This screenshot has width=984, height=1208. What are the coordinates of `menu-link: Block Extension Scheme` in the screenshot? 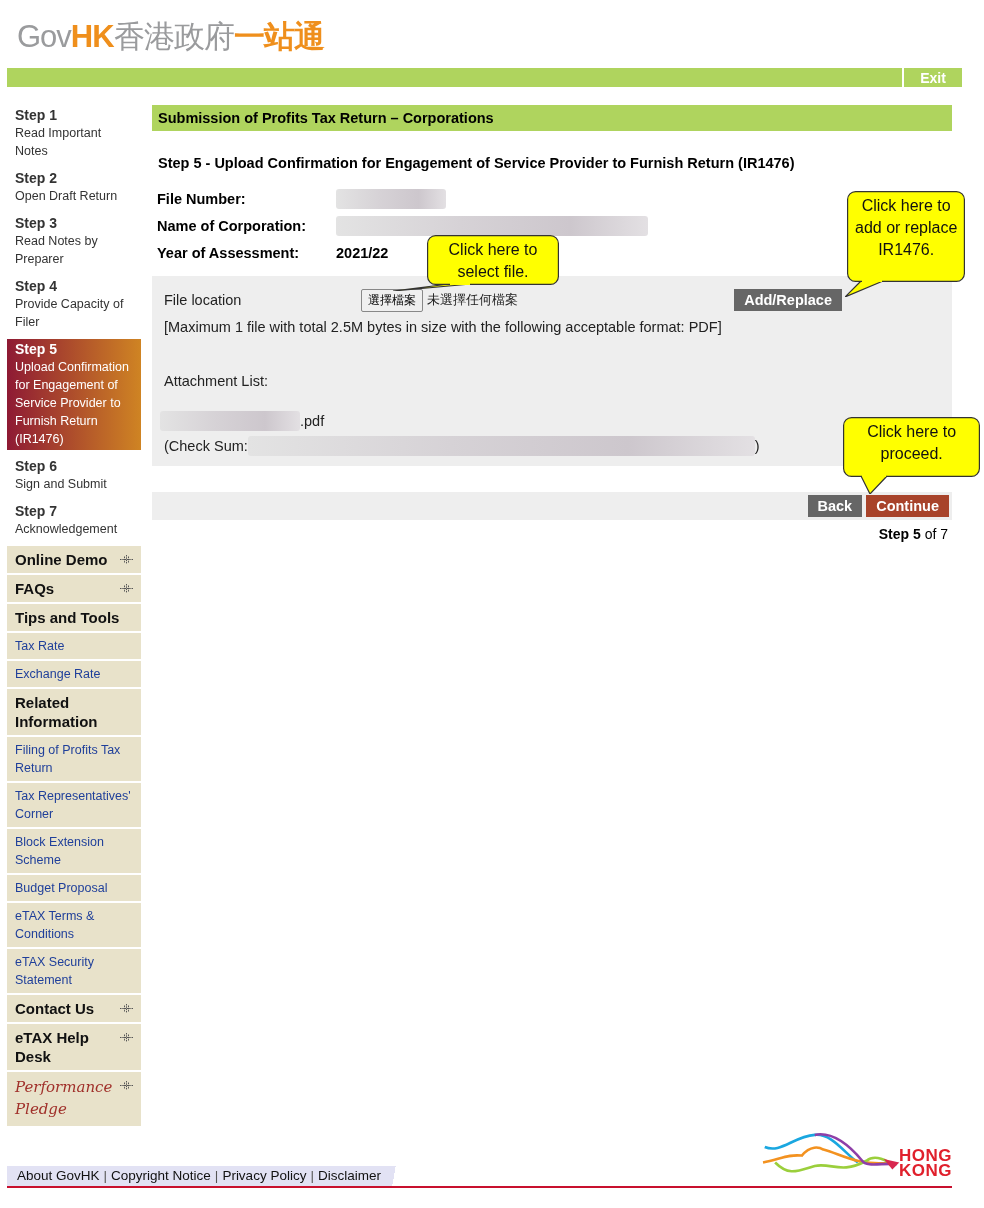 It's located at (74, 851).